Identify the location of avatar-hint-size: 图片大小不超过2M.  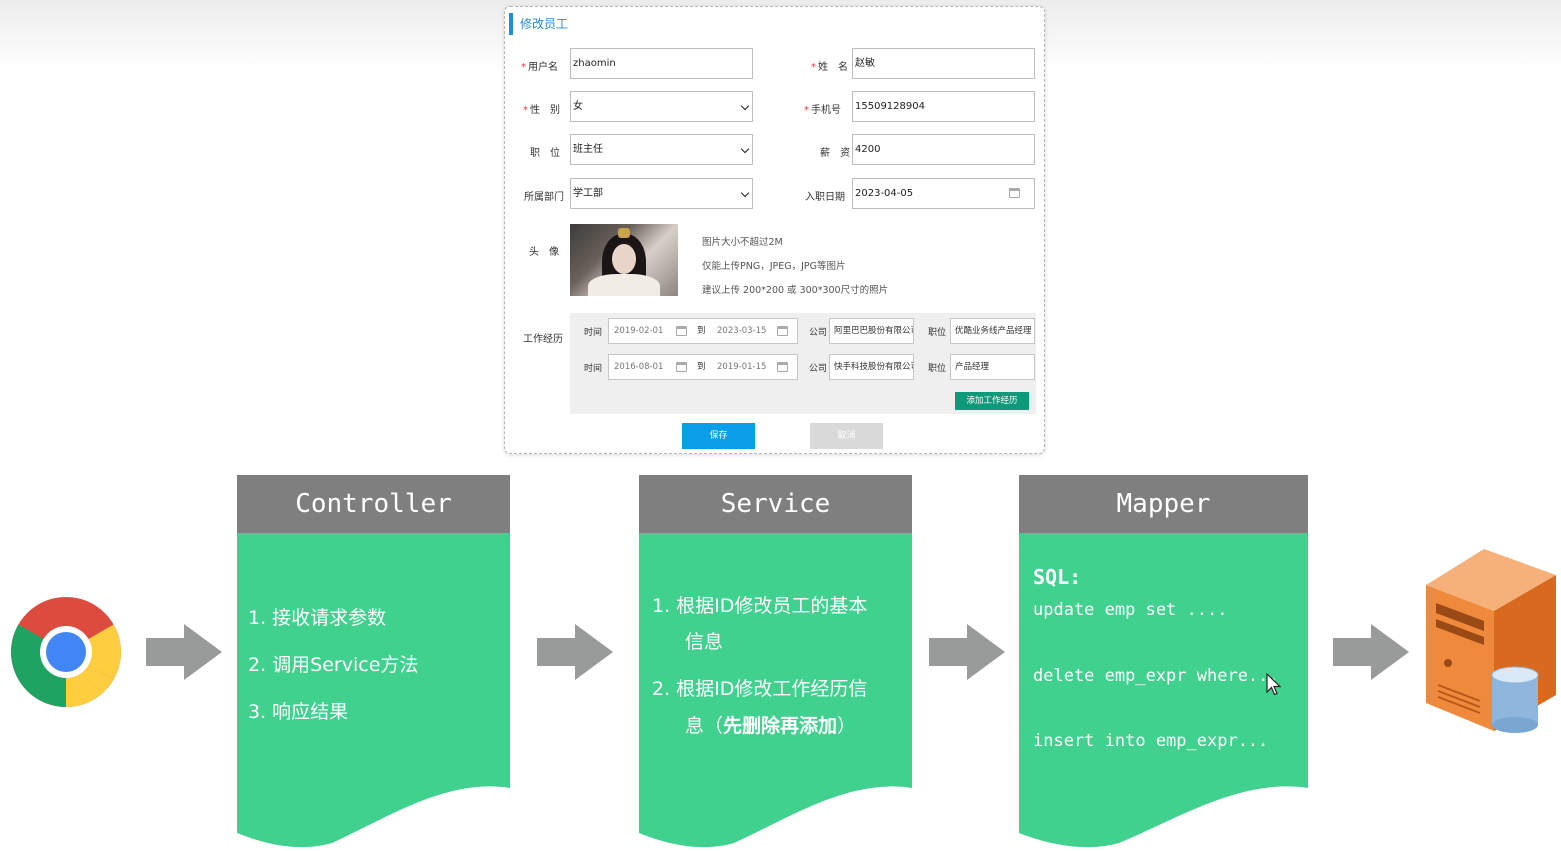
(742, 242).